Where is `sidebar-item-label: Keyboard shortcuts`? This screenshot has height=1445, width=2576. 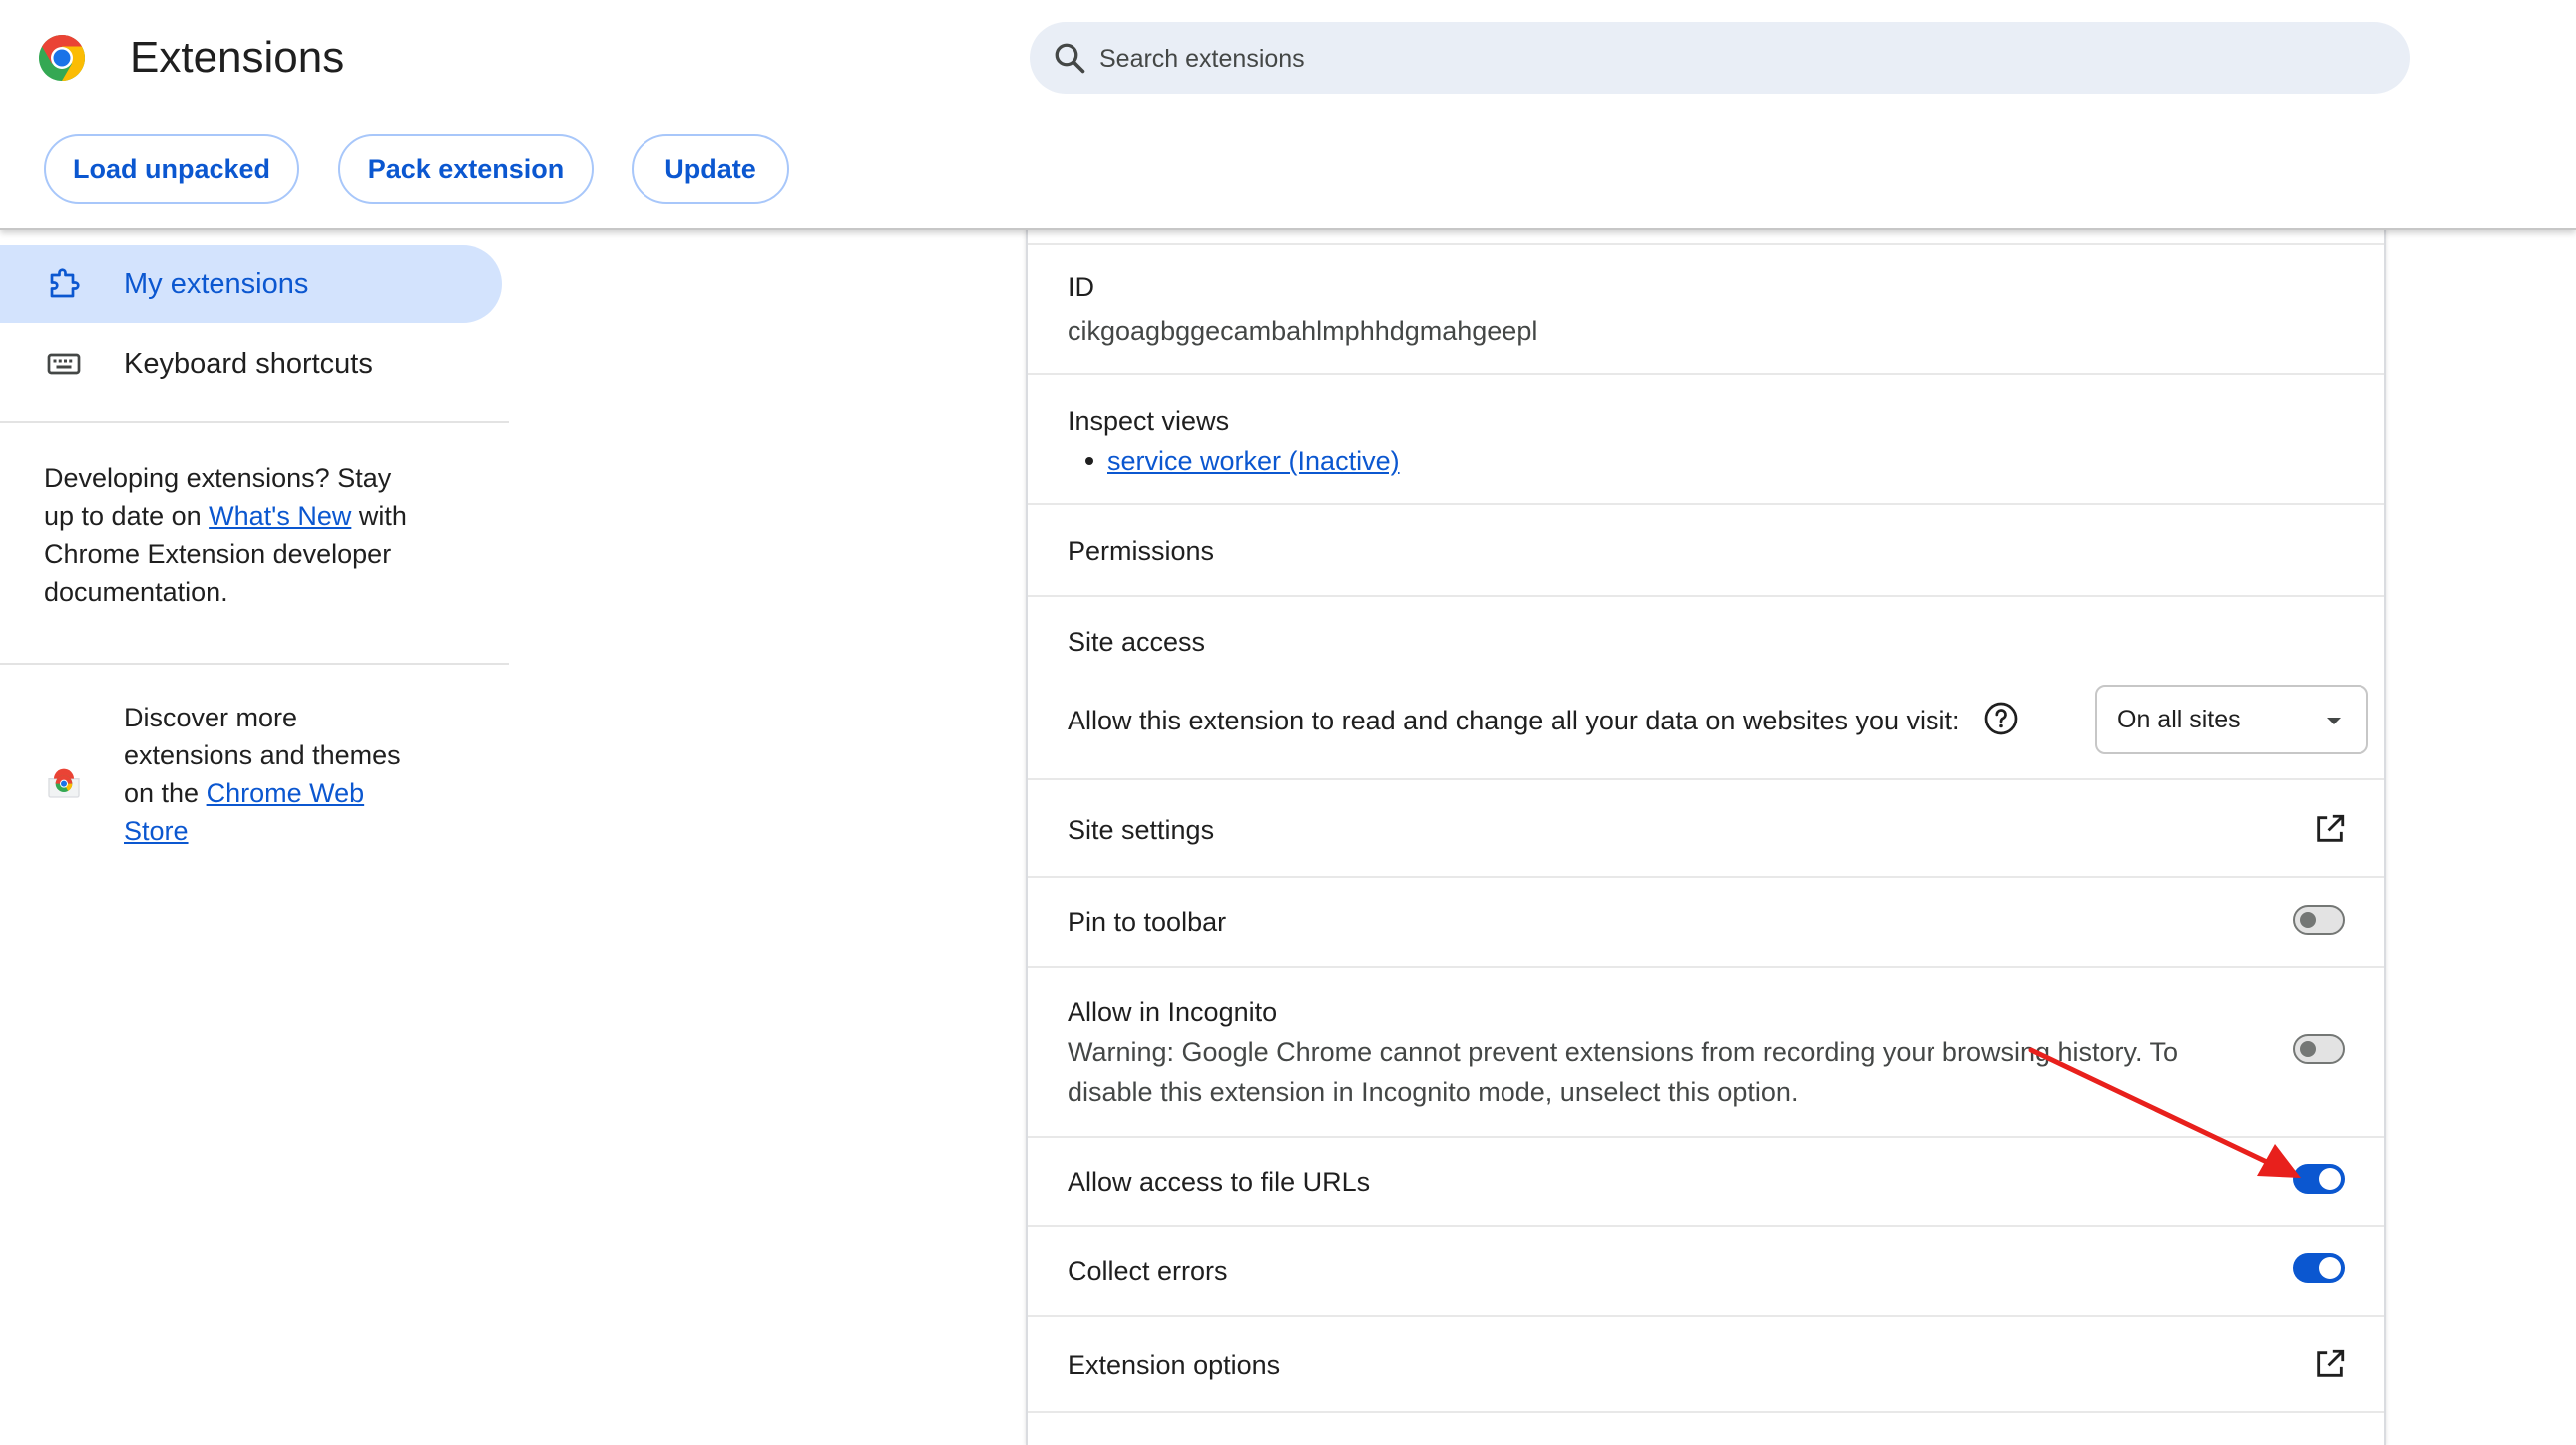
sidebar-item-label: Keyboard shortcuts is located at coordinates (248, 364).